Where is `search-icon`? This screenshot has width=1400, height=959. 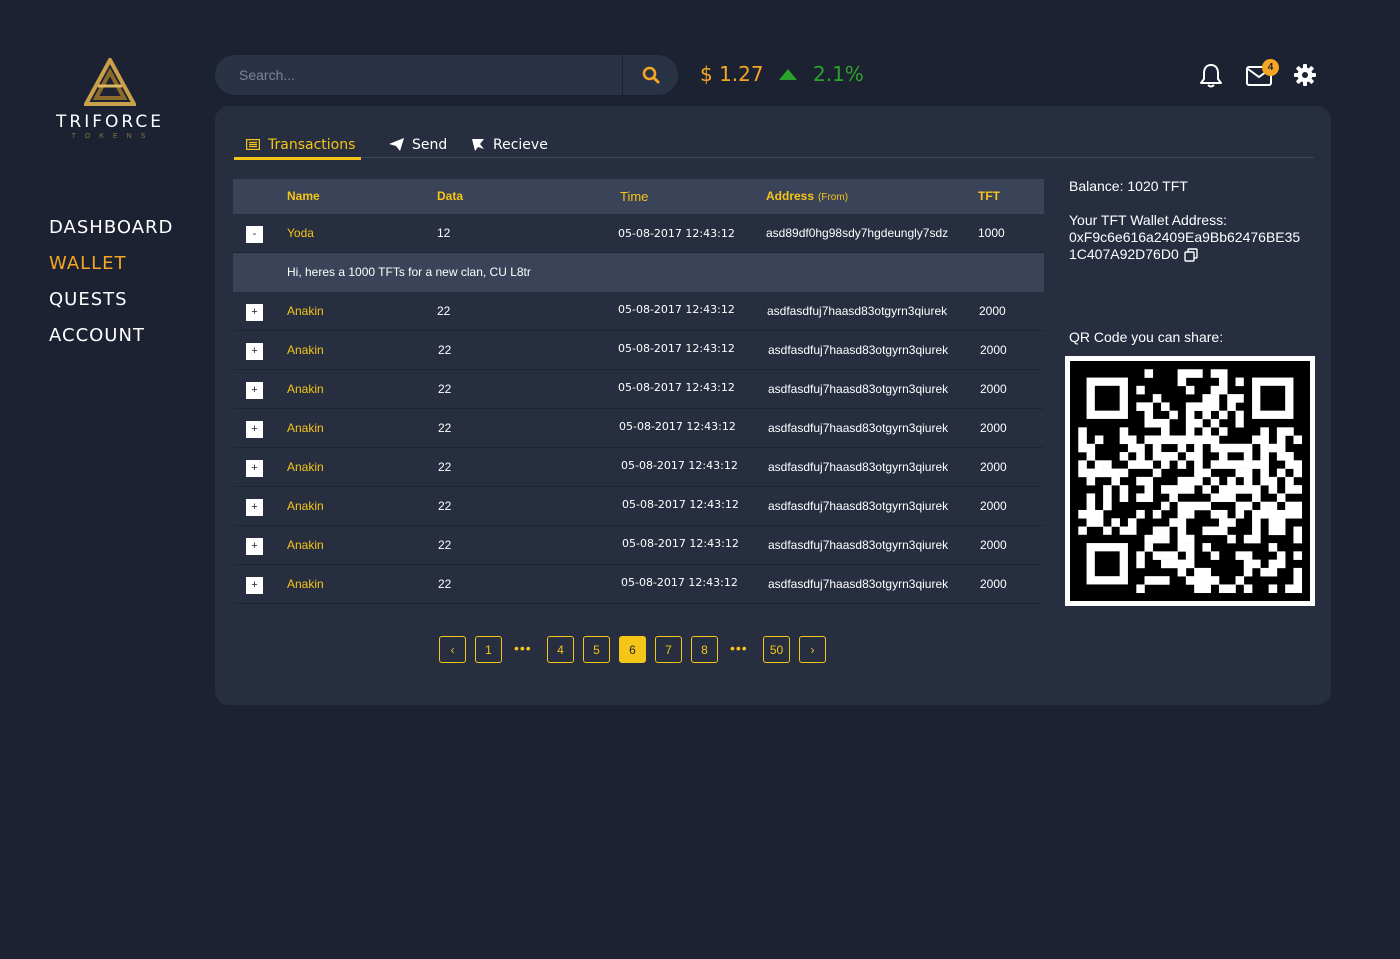 search-icon is located at coordinates (650, 75).